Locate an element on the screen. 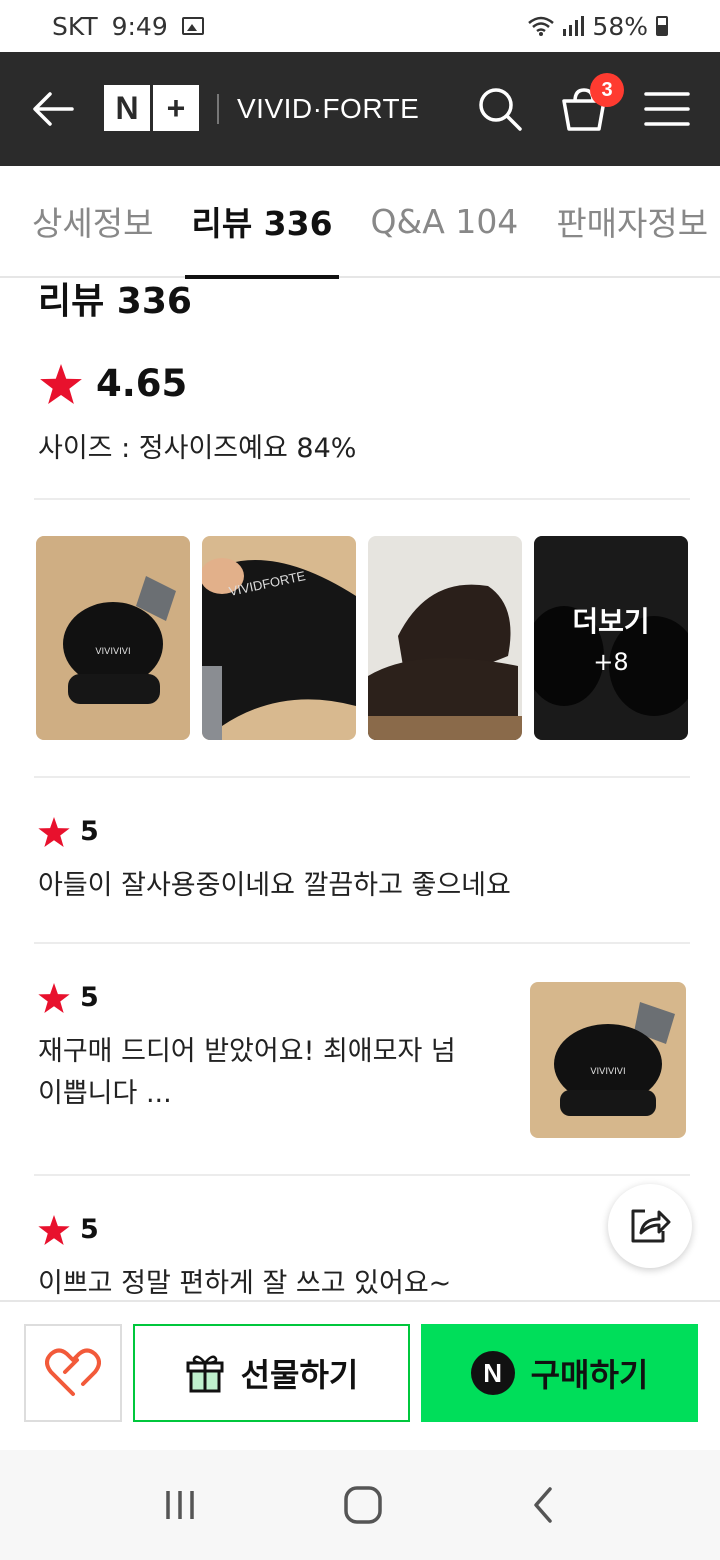  gift-icon is located at coordinates (205, 1374).